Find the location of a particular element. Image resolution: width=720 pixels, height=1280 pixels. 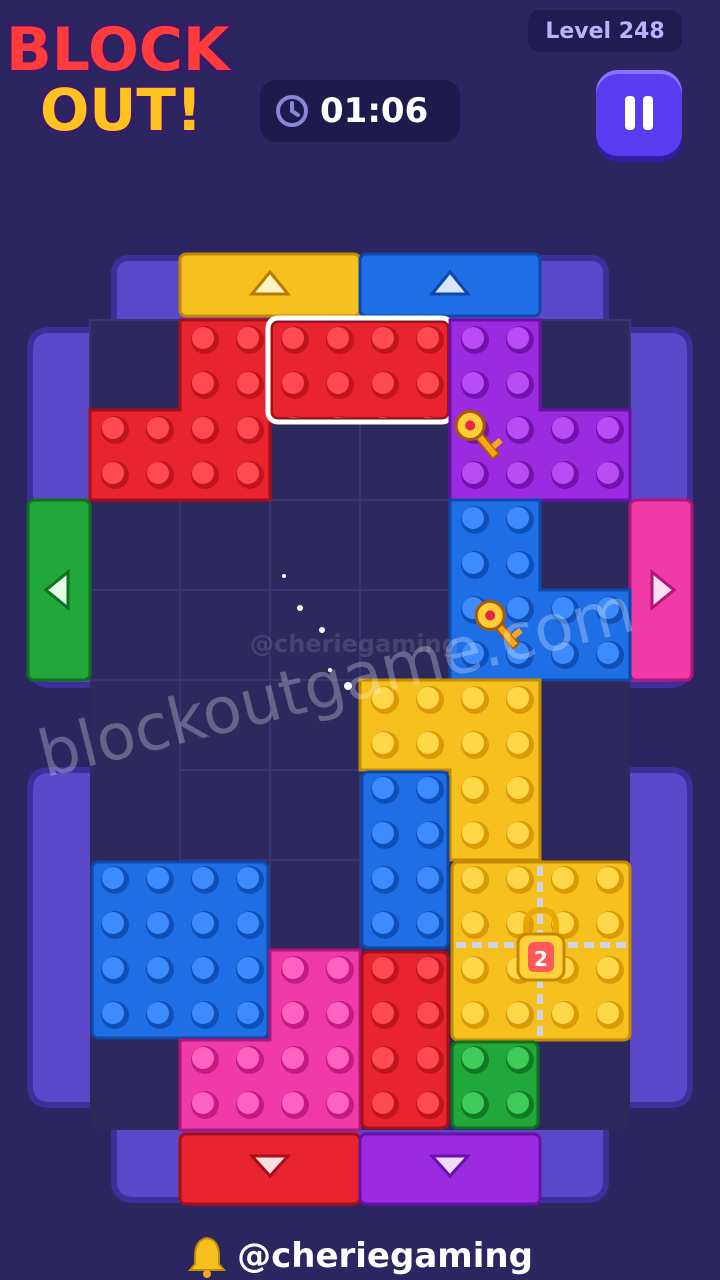

footer-handle: @cheriegaming is located at coordinates (385, 1256).